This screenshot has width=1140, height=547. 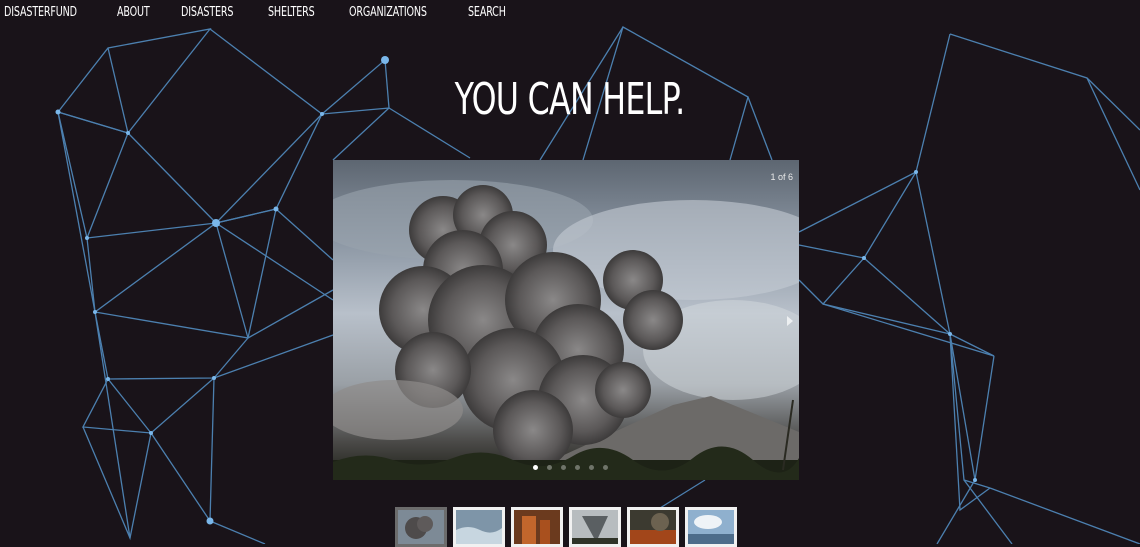 What do you see at coordinates (133, 12) in the screenshot?
I see `nav-link-about: ABOUT` at bounding box center [133, 12].